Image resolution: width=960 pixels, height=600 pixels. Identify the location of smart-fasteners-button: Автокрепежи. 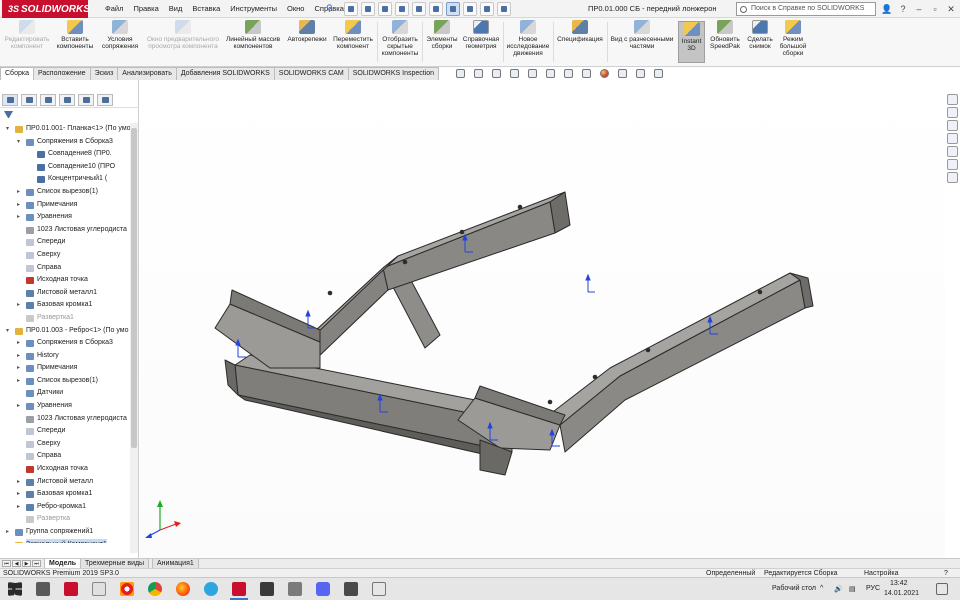
(307, 31).